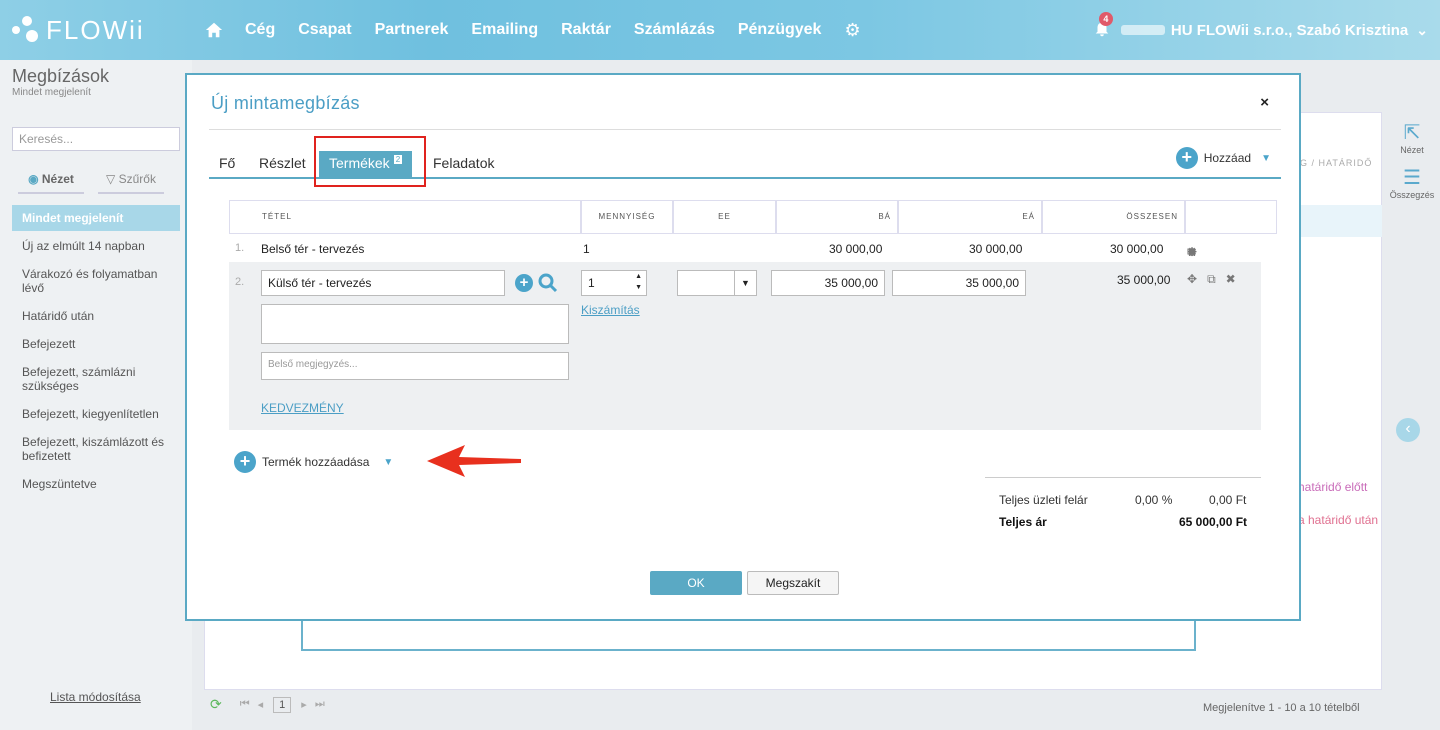 The height and width of the screenshot is (730, 1440). Describe the element at coordinates (1412, 177) in the screenshot. I see `summary-list-icon: ☰` at that location.